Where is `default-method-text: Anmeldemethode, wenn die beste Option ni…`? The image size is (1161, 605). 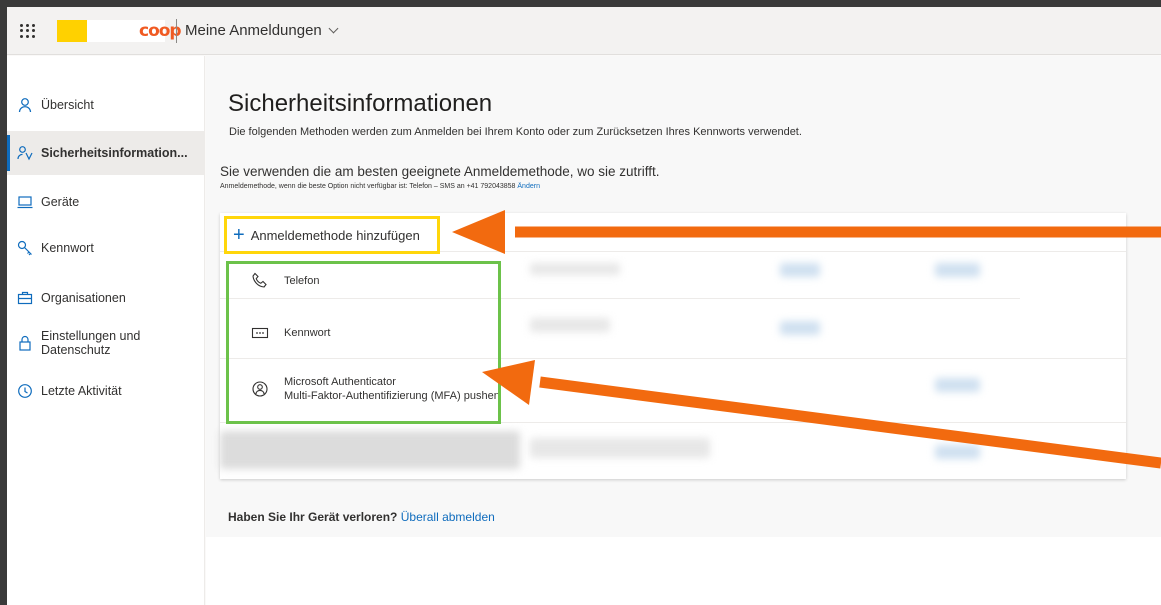 default-method-text: Anmeldemethode, wenn die beste Option ni… is located at coordinates (368, 186).